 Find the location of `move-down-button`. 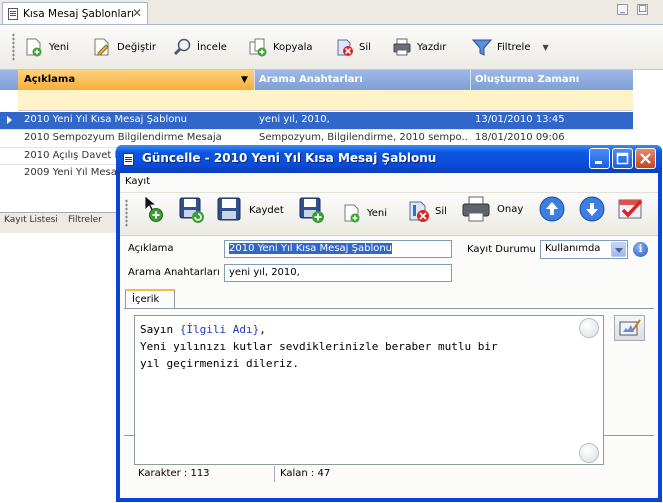

move-down-button is located at coordinates (592, 209).